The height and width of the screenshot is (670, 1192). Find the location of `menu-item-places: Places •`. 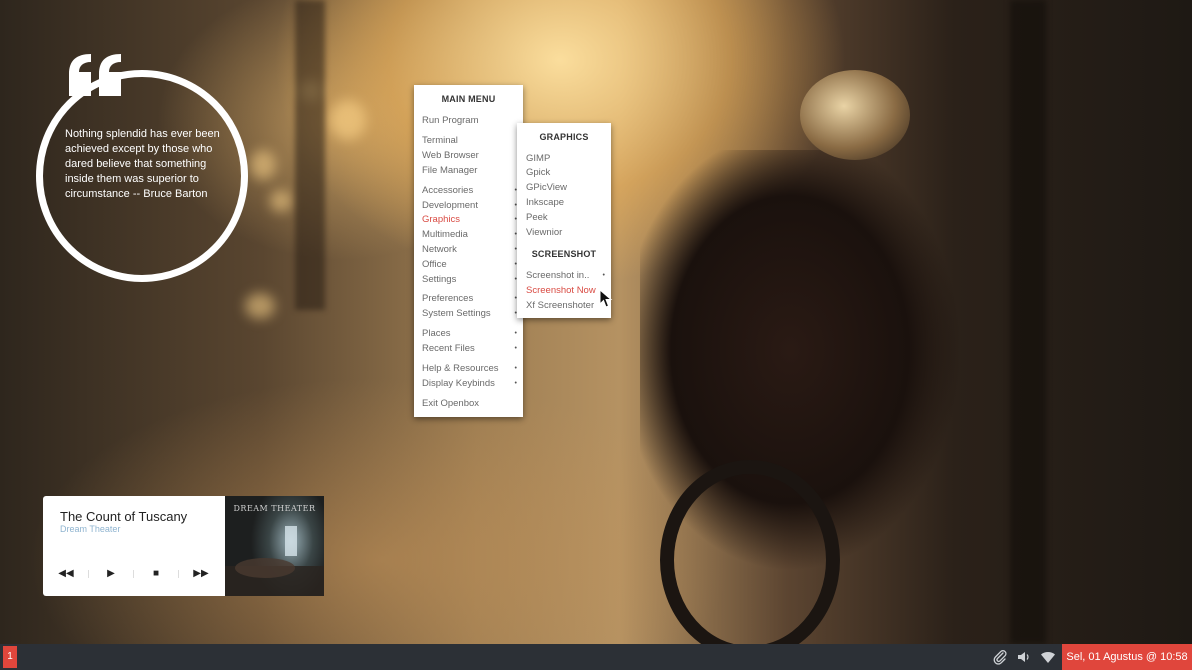

menu-item-places: Places • is located at coordinates (469, 334).